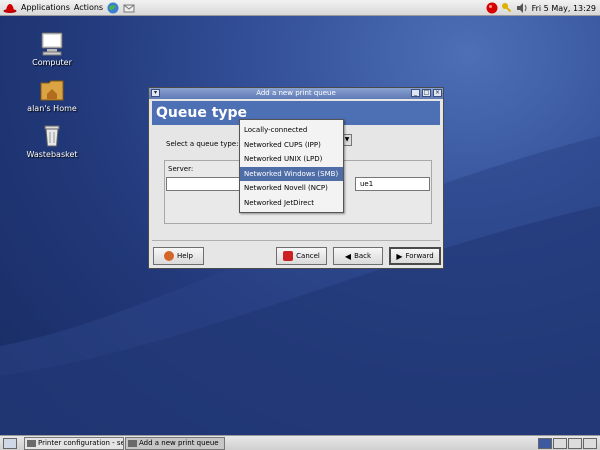 The width and height of the screenshot is (600, 450). I want to click on web-browser-icon, so click(113, 8).